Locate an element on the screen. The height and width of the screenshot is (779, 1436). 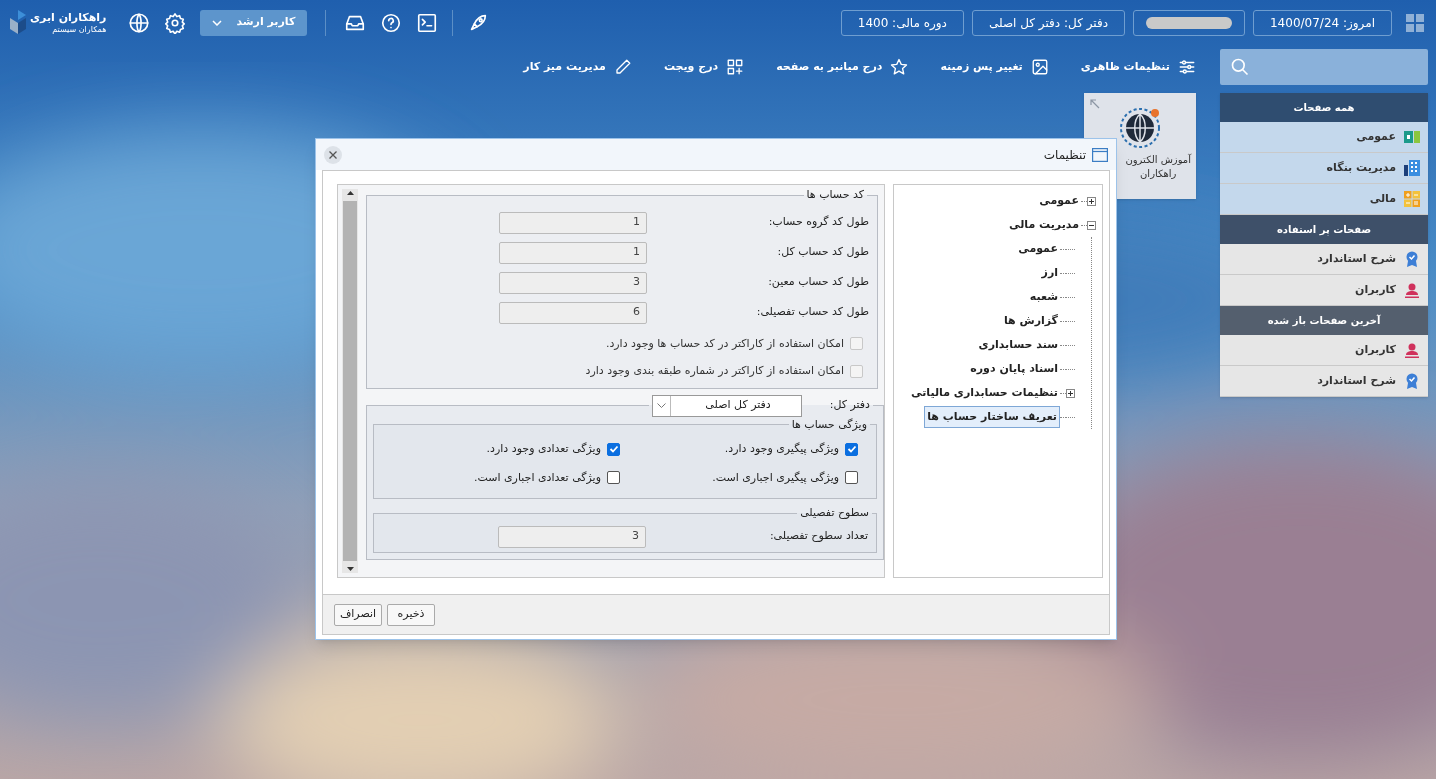
terminal-icon is located at coordinates (427, 22).